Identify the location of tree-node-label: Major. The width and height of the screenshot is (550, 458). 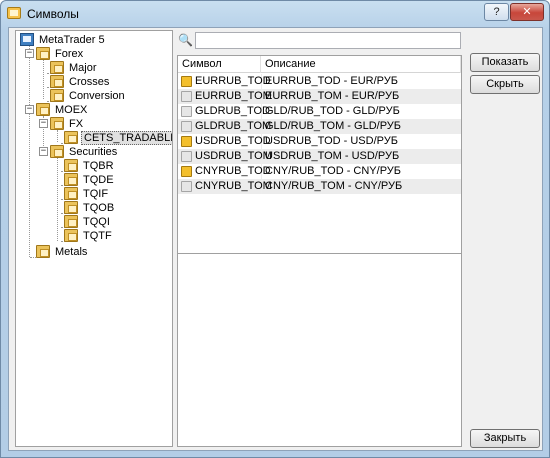
(83, 68).